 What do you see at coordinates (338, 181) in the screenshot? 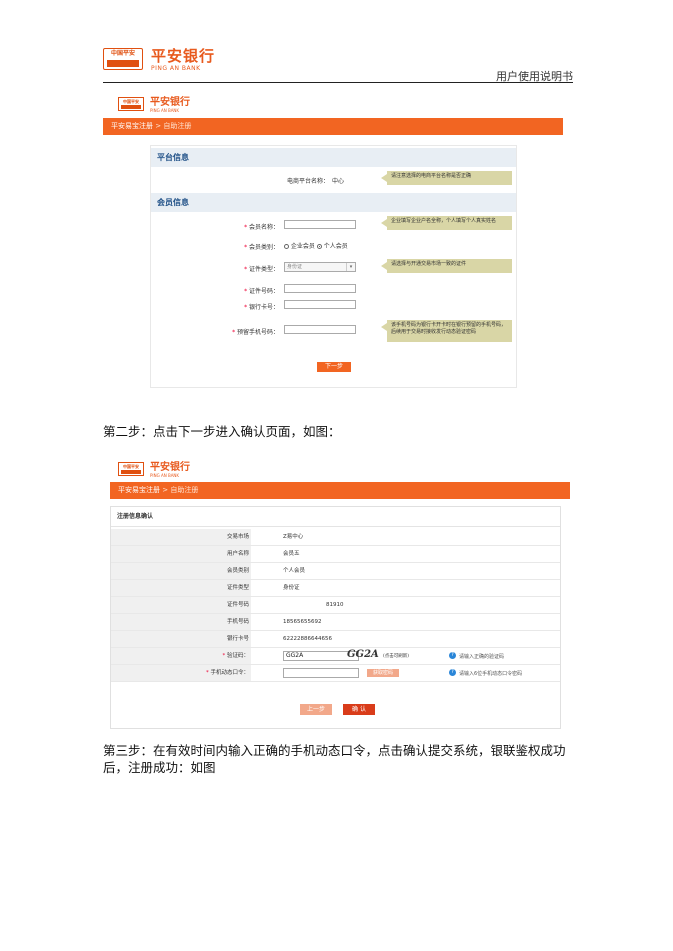
I see `platform-value: 中心` at bounding box center [338, 181].